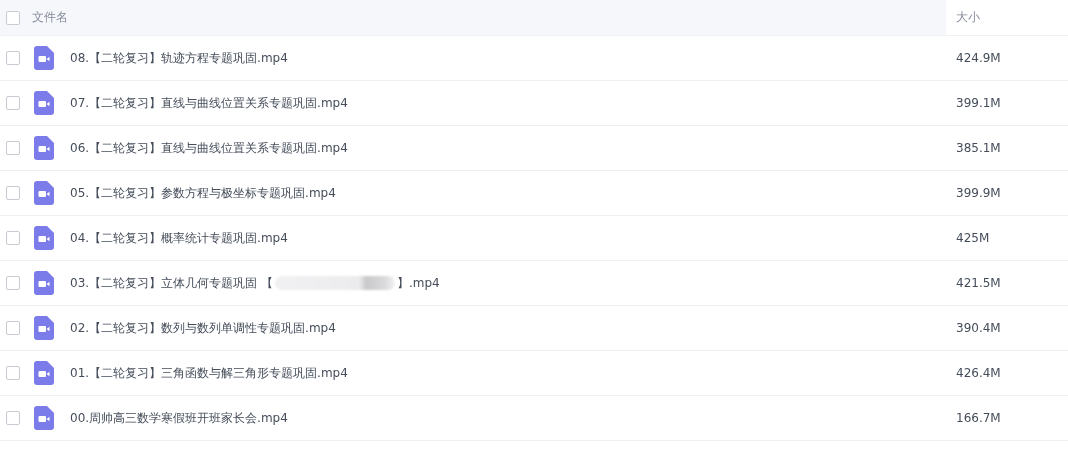 The image size is (1068, 456). I want to click on file-size: 421.5M, so click(978, 283).